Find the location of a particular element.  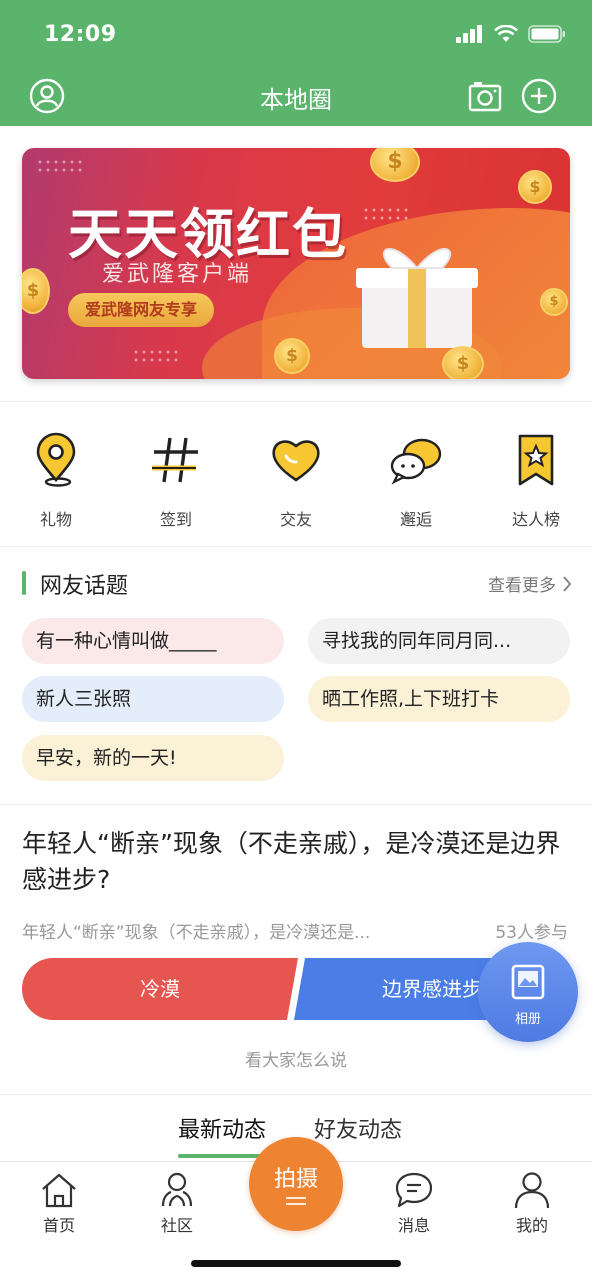

tab-community: 社区 is located at coordinates (177, 1205).